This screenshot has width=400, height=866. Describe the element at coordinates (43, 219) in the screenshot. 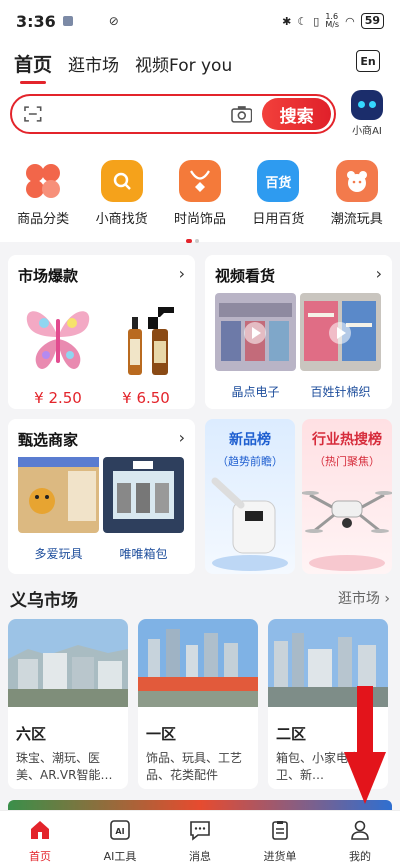

I see `category-label: 商品分类` at that location.